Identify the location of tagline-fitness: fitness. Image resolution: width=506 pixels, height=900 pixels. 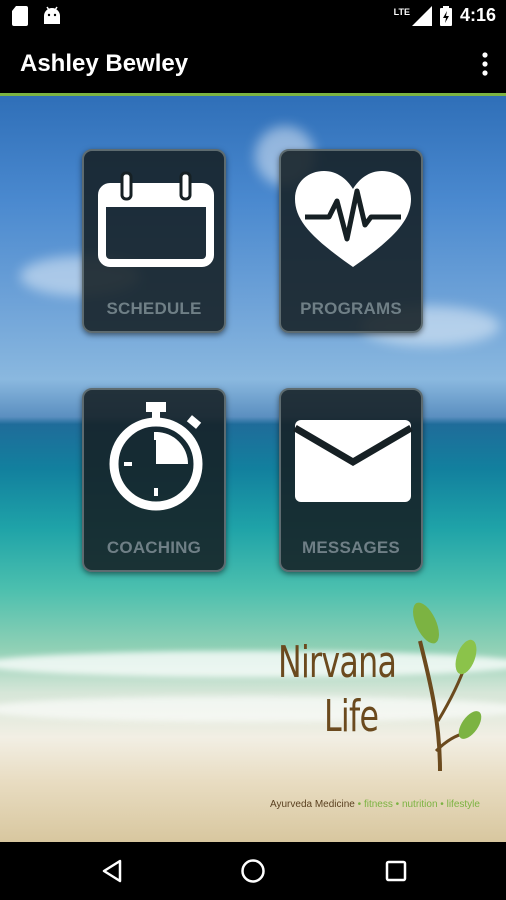
(378, 804).